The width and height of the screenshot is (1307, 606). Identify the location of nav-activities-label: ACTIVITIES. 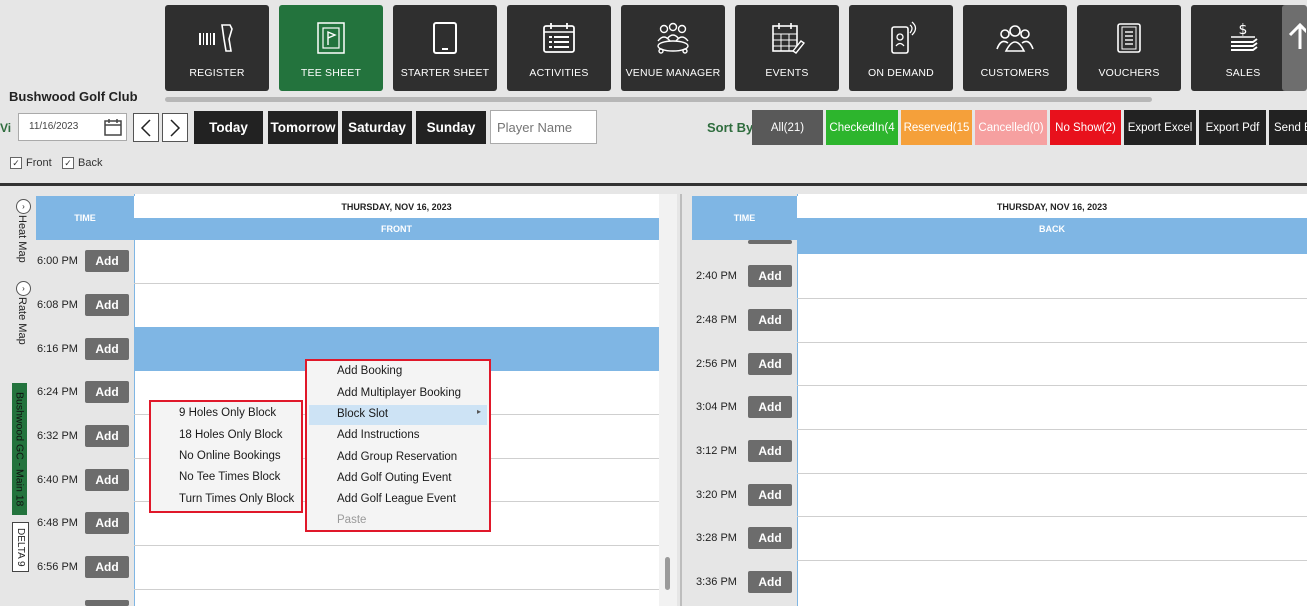
(559, 73).